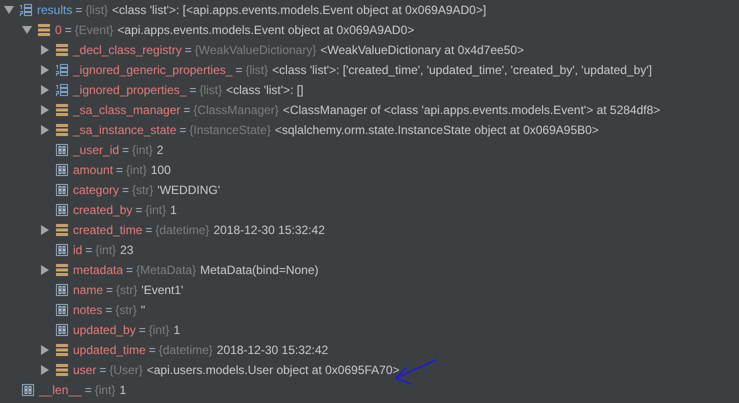 The image size is (739, 403). Describe the element at coordinates (272, 350) in the screenshot. I see `variable-value: 2018-12-30 15:32:42` at that location.